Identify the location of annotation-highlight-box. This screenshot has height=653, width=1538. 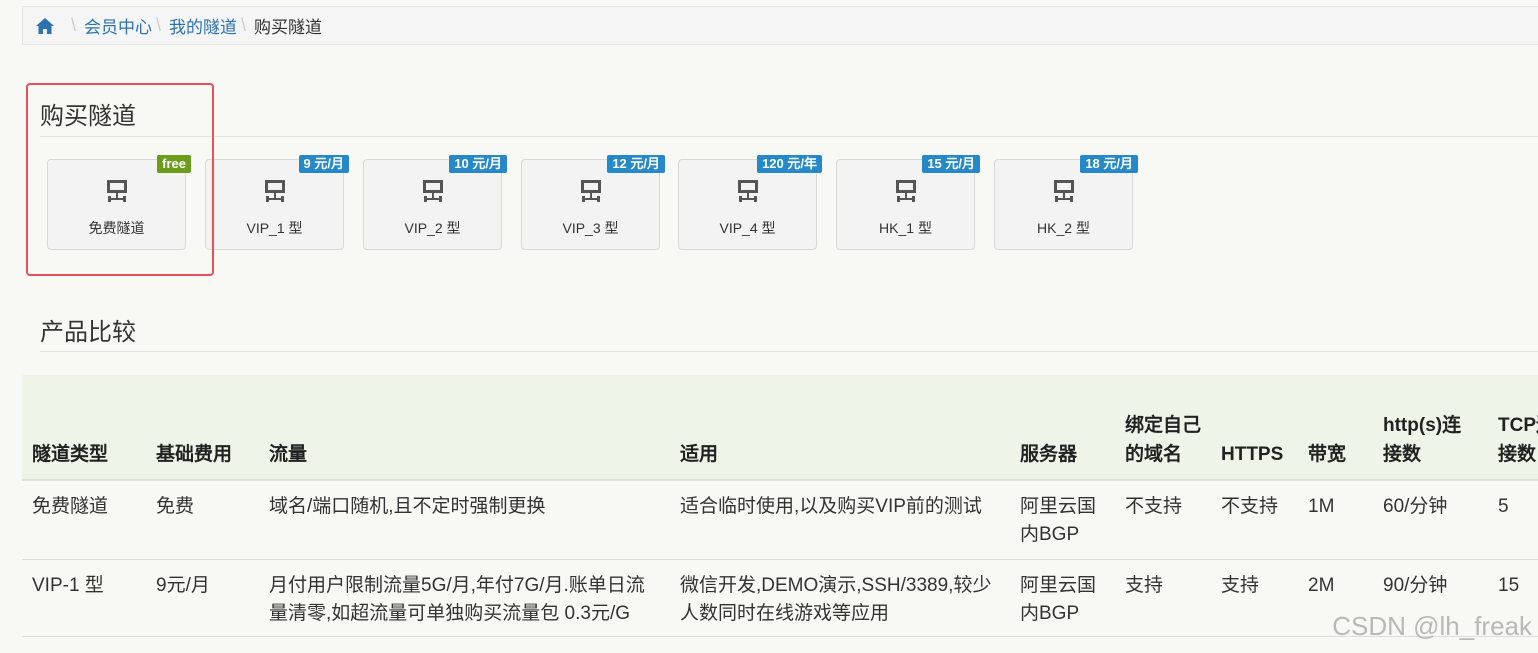
(120, 179).